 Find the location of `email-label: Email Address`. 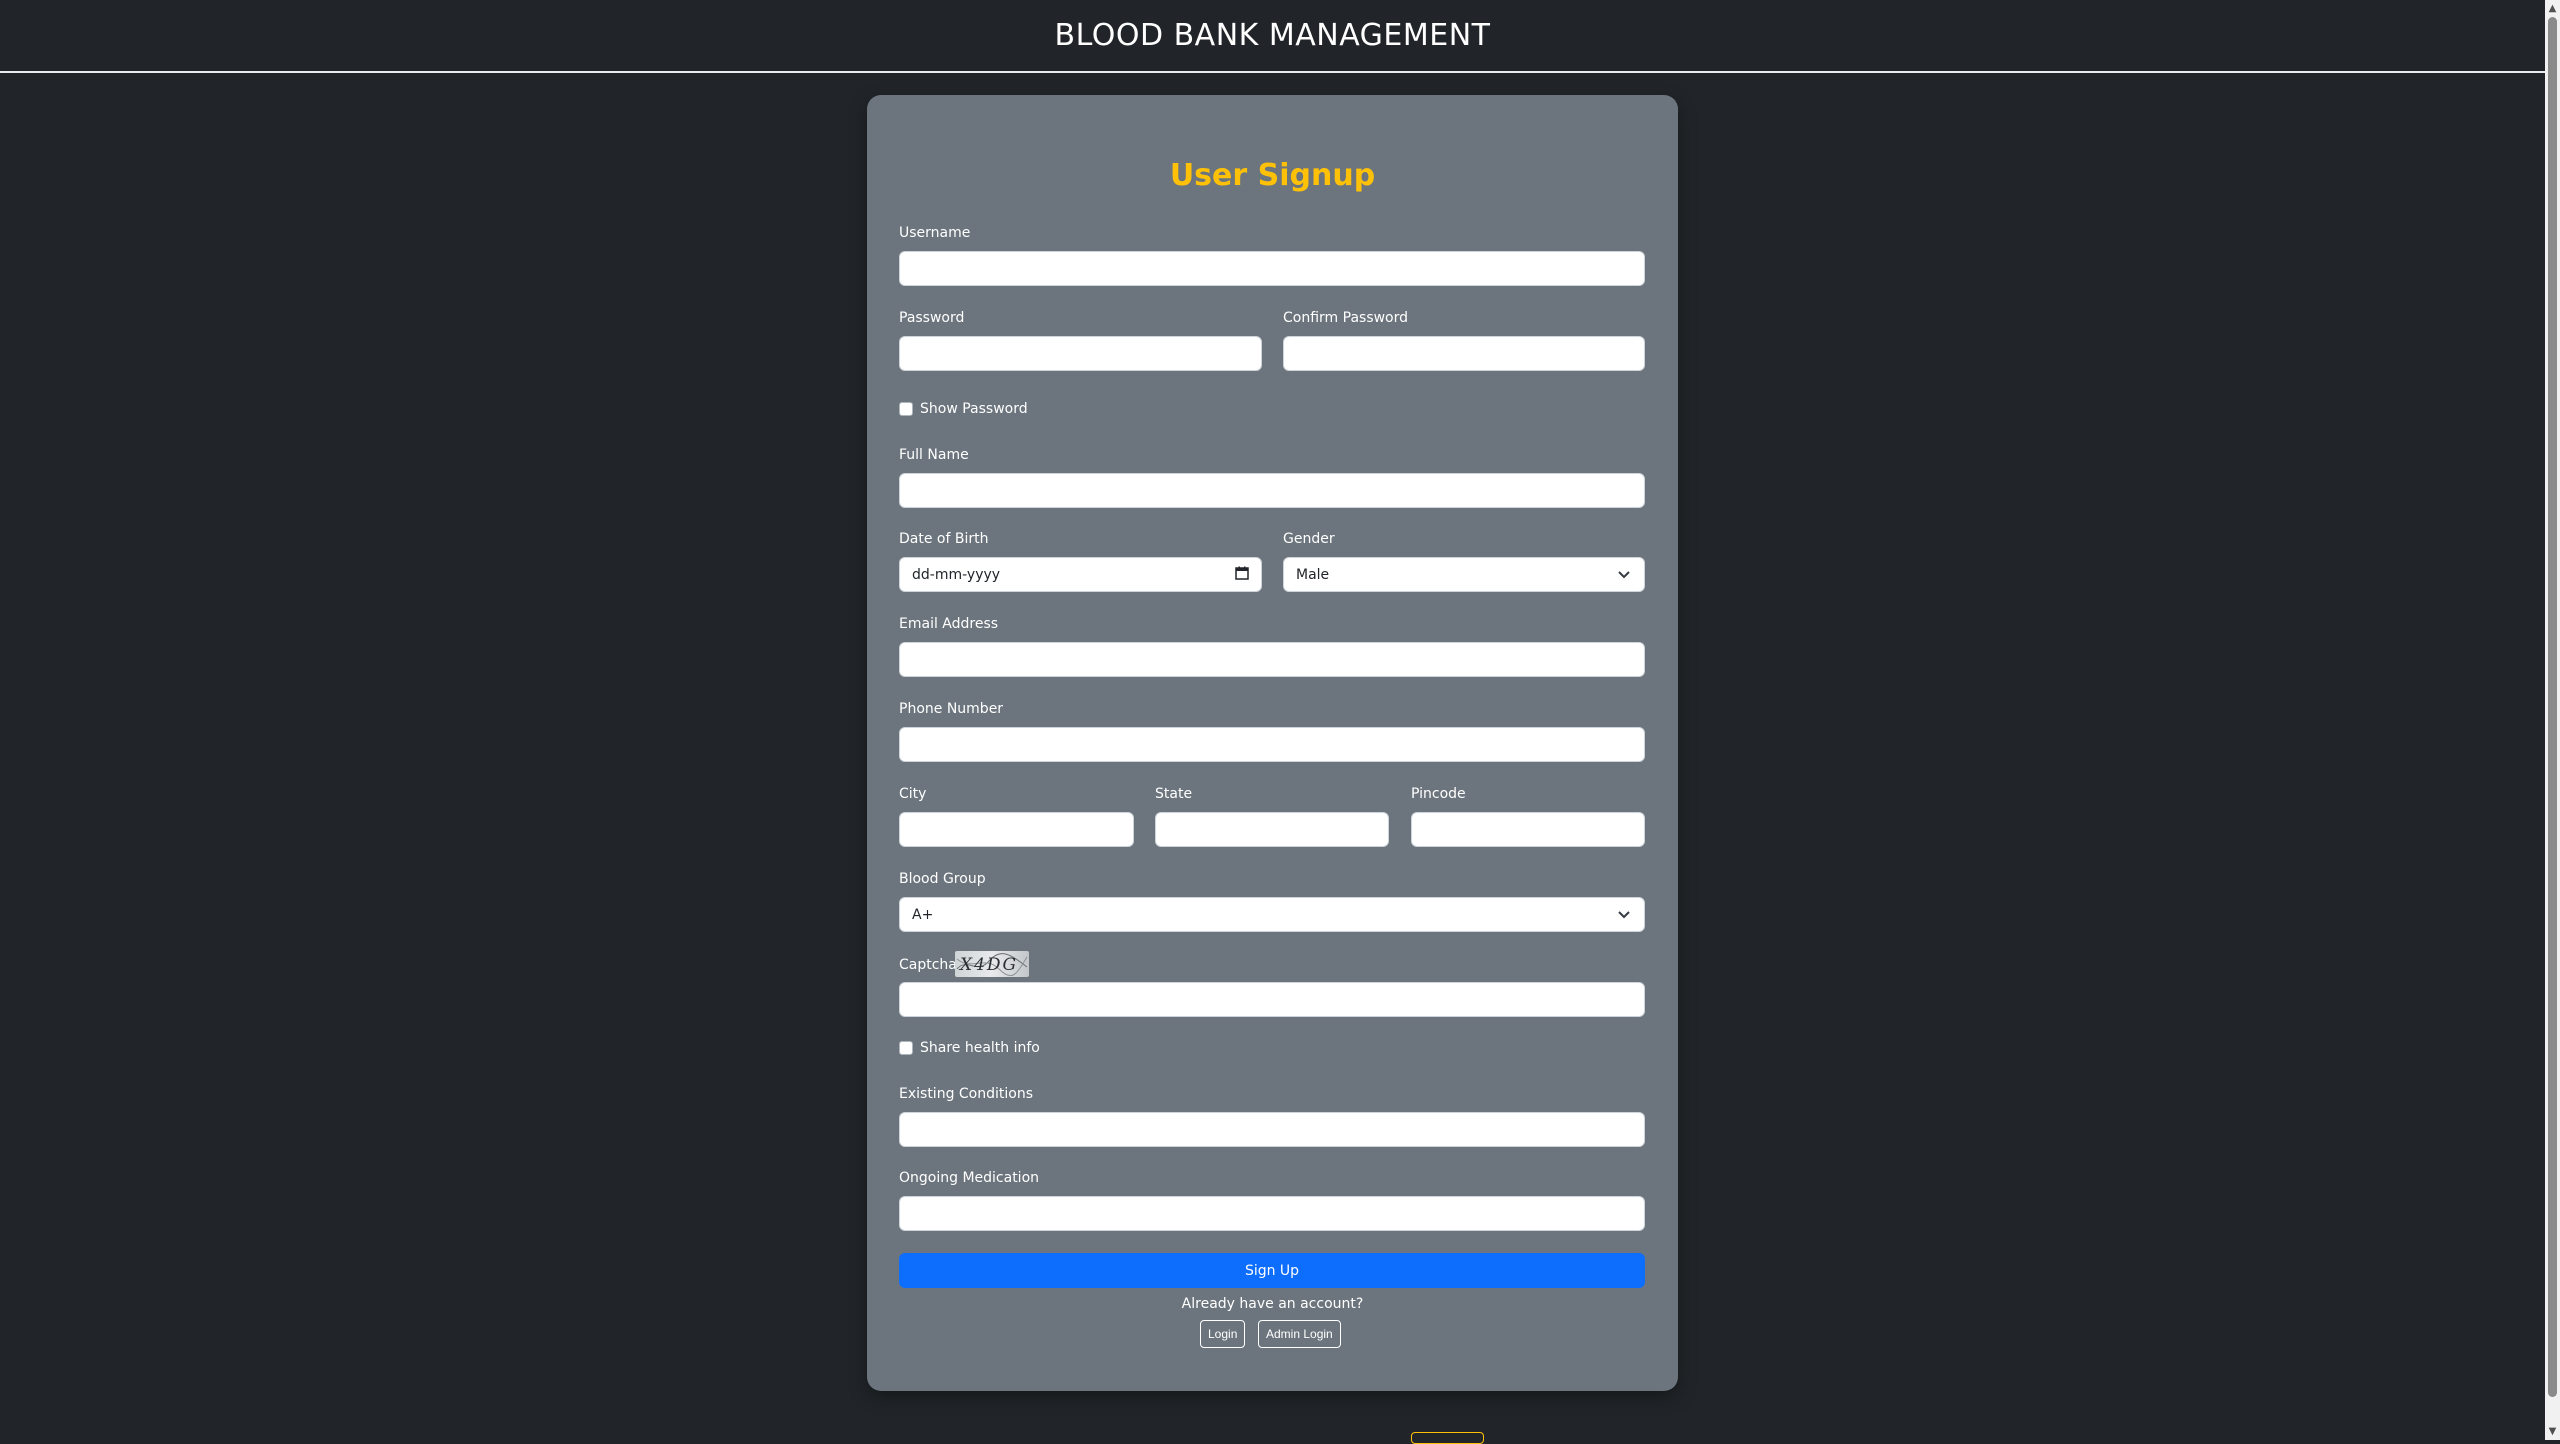

email-label: Email Address is located at coordinates (949, 624).